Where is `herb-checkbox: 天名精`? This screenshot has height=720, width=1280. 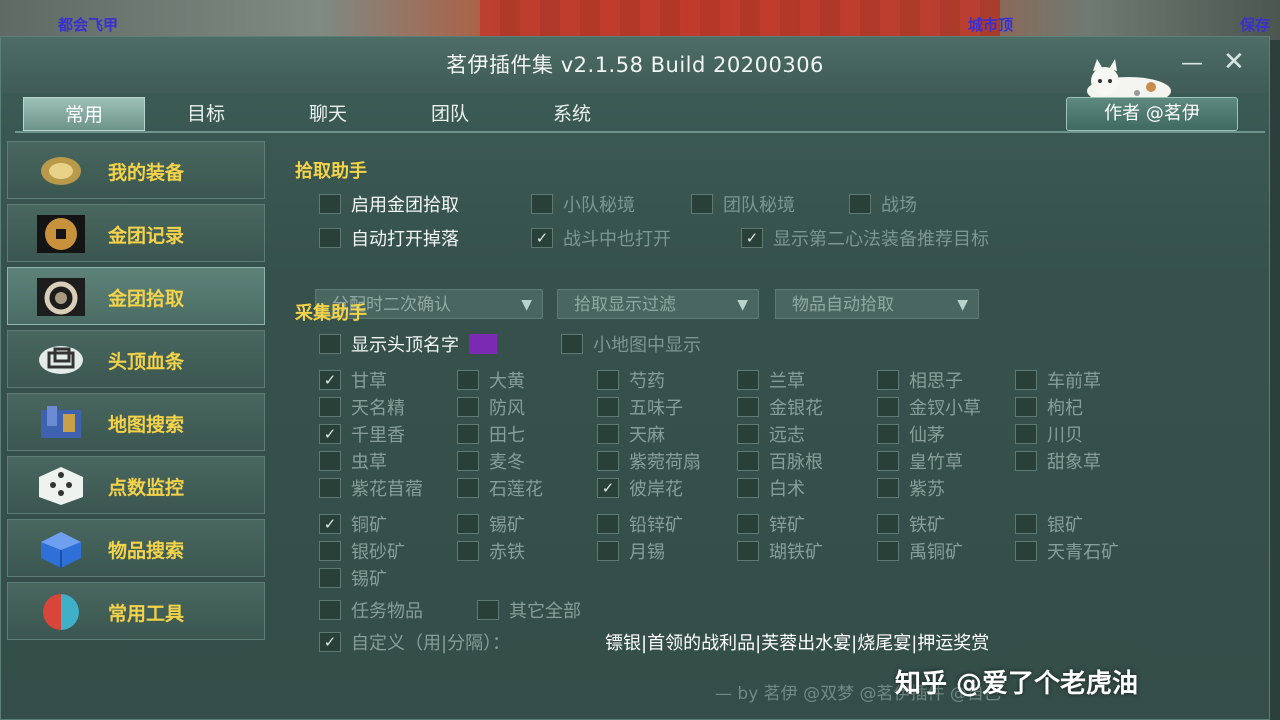
herb-checkbox: 天名精 is located at coordinates (362, 407).